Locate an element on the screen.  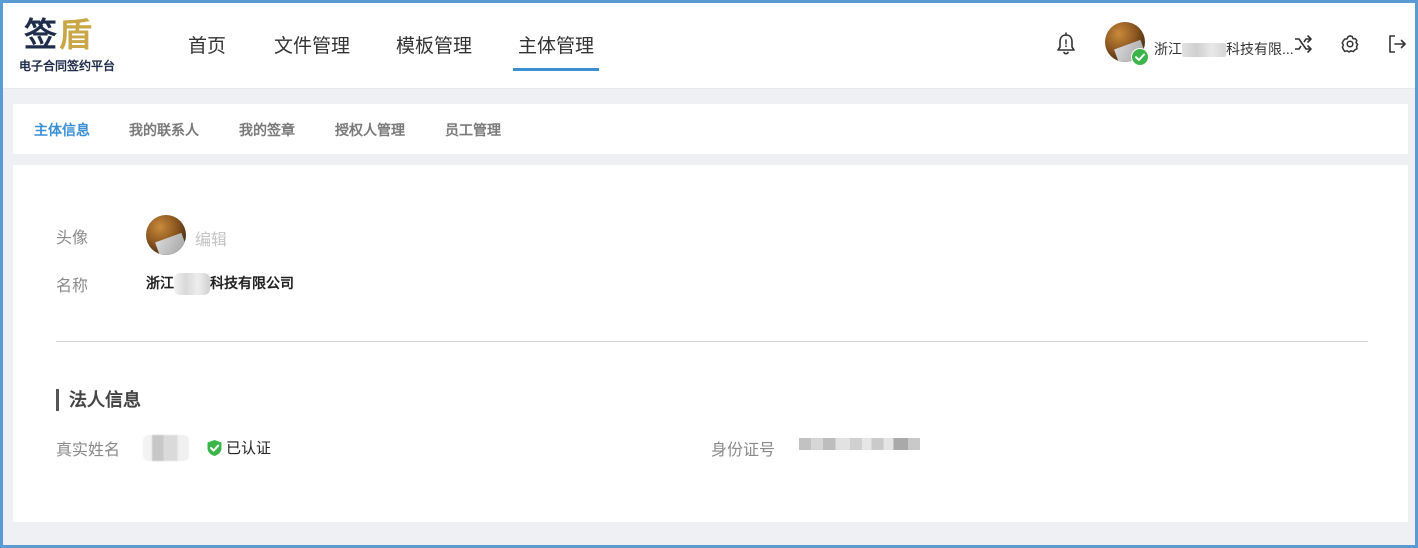
verified-badge-icon is located at coordinates (1140, 57).